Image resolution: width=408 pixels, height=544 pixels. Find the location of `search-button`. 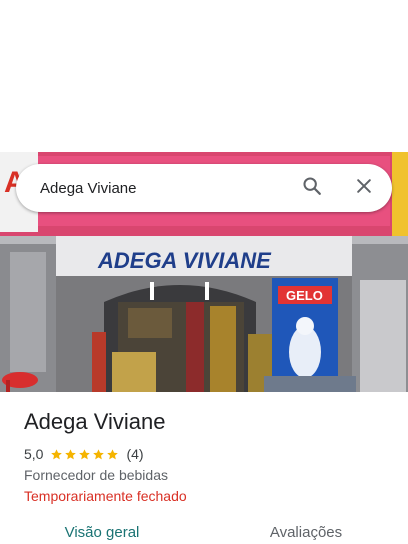

search-button is located at coordinates (312, 188).